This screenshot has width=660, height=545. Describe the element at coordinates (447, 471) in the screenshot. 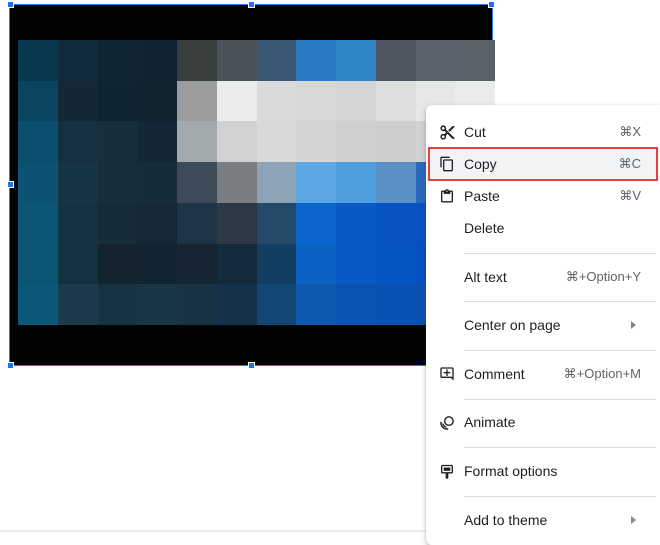

I see `format-options-icon` at that location.